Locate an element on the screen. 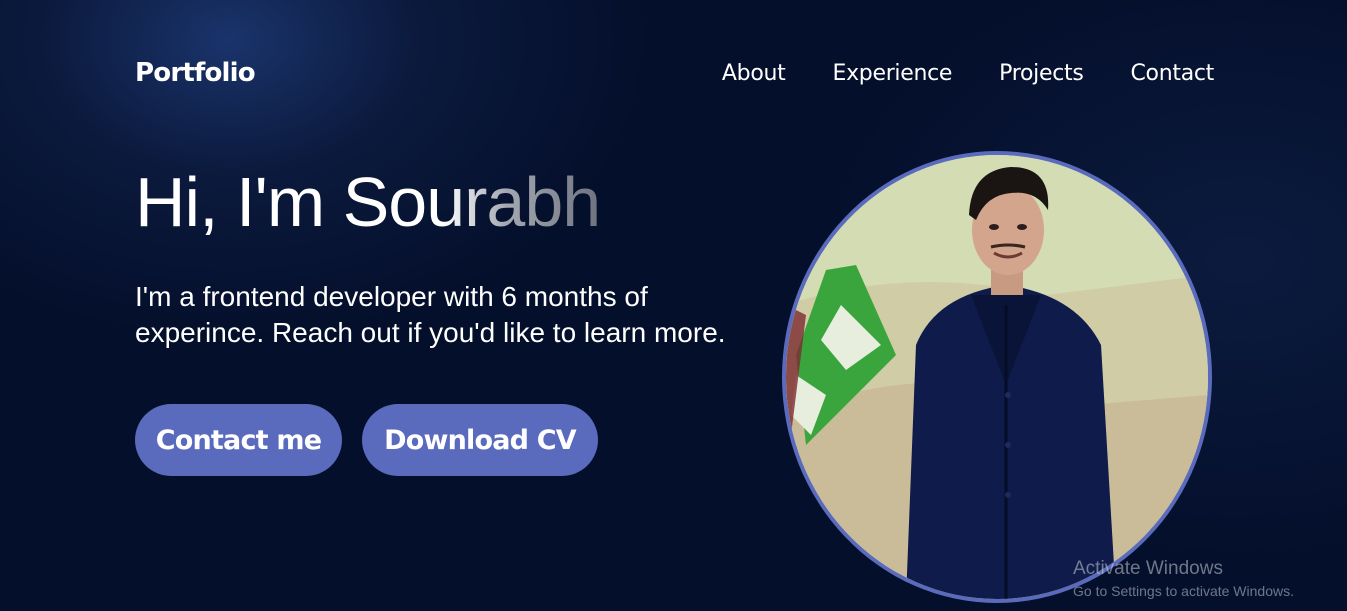 Image resolution: width=1347 pixels, height=611 pixels. nav-links: About Experience Projects Contact is located at coordinates (968, 73).